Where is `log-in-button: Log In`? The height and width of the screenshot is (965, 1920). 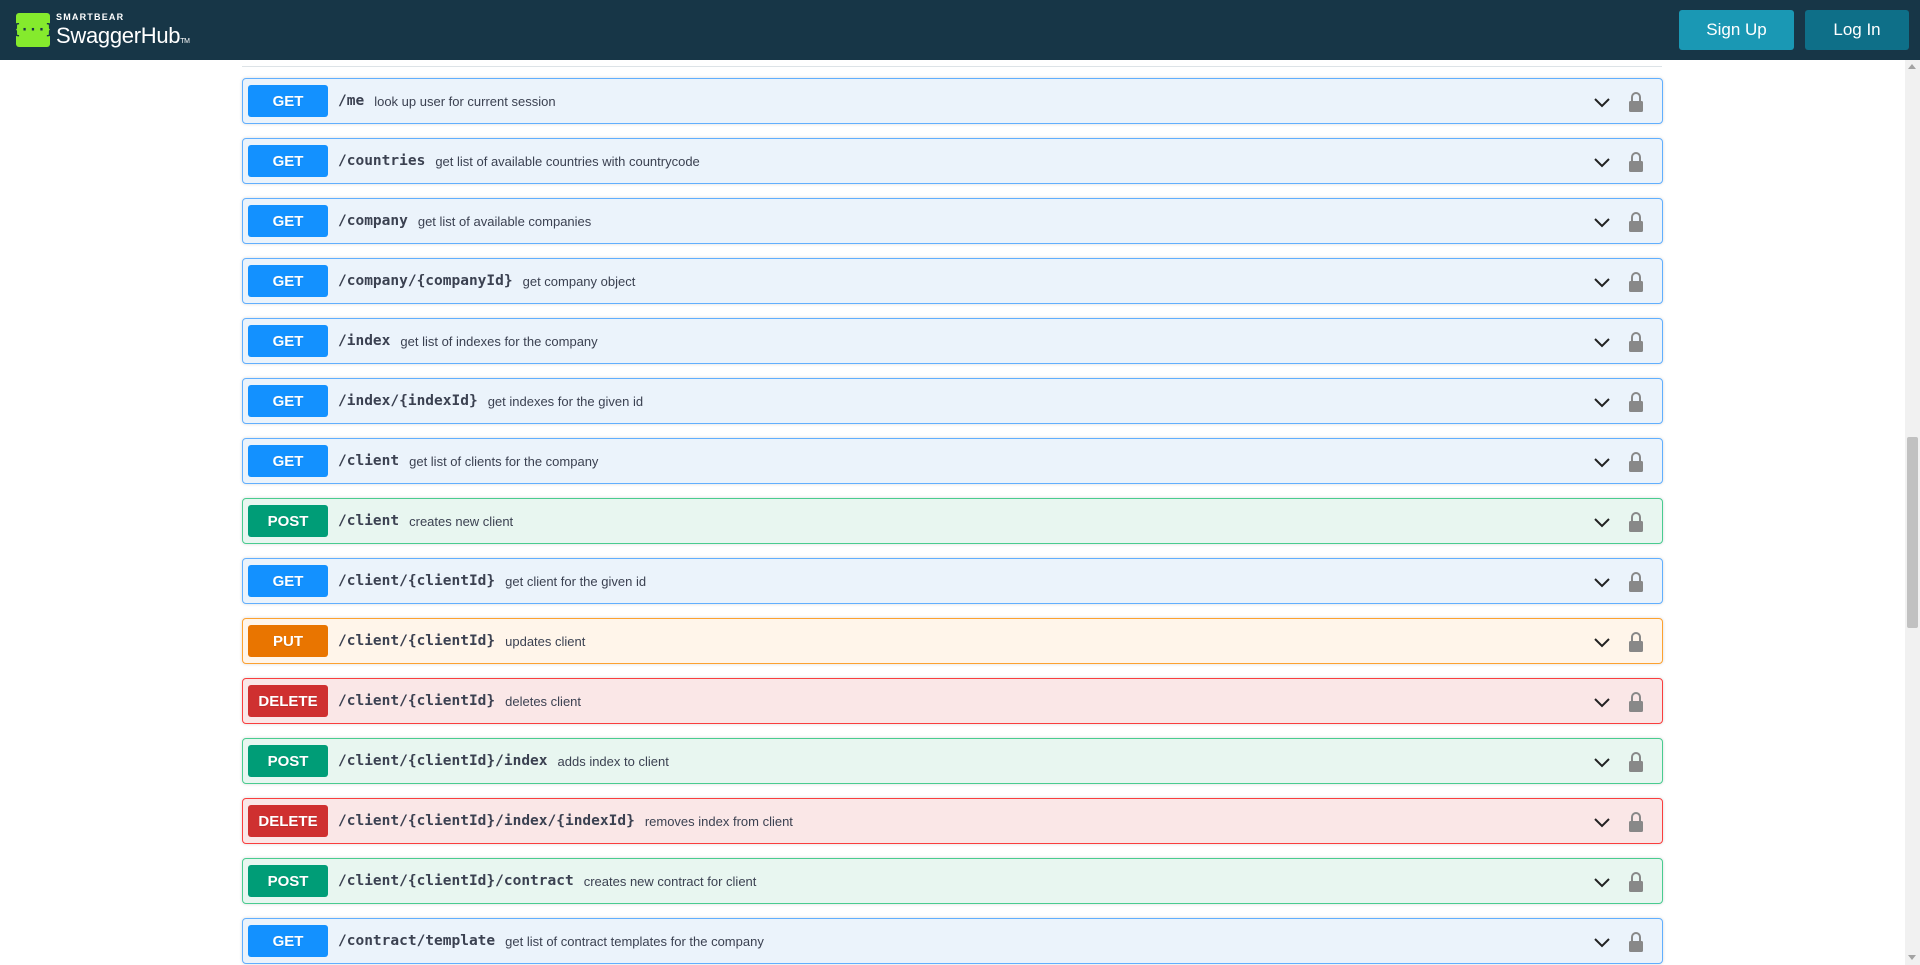
log-in-button: Log In is located at coordinates (1857, 30).